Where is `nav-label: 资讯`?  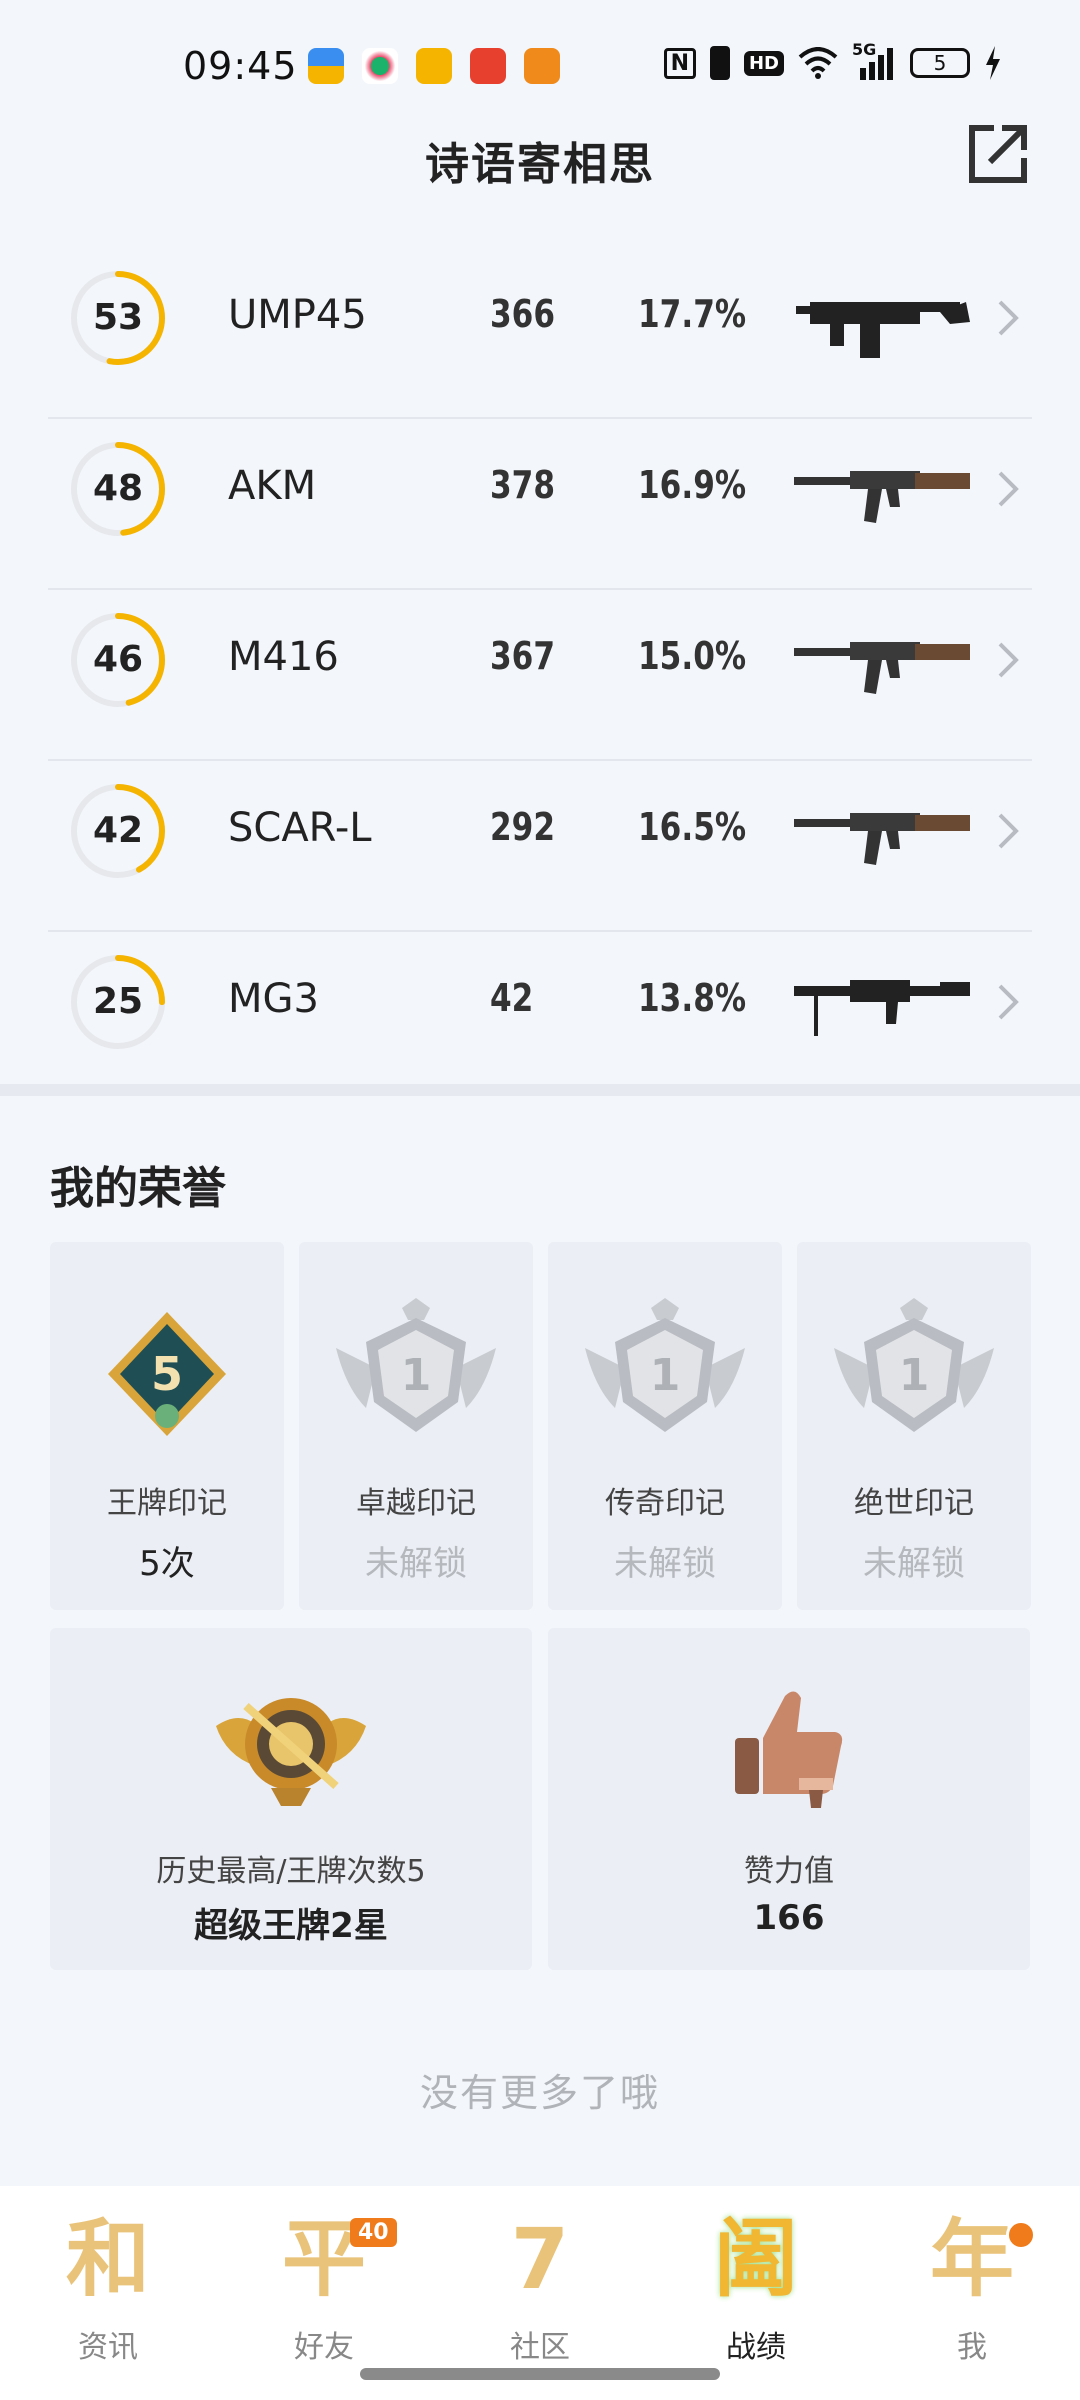 nav-label: 资讯 is located at coordinates (108, 2347).